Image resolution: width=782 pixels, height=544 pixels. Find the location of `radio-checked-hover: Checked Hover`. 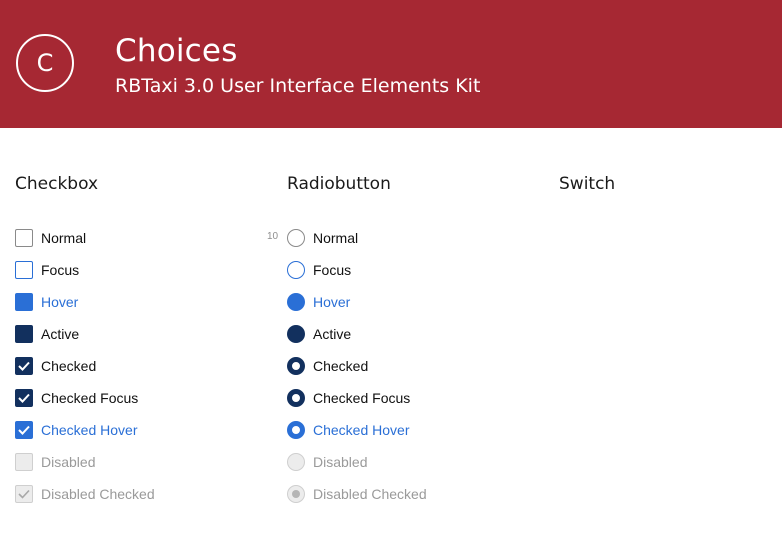

radio-checked-hover: Checked Hover is located at coordinates (357, 430).